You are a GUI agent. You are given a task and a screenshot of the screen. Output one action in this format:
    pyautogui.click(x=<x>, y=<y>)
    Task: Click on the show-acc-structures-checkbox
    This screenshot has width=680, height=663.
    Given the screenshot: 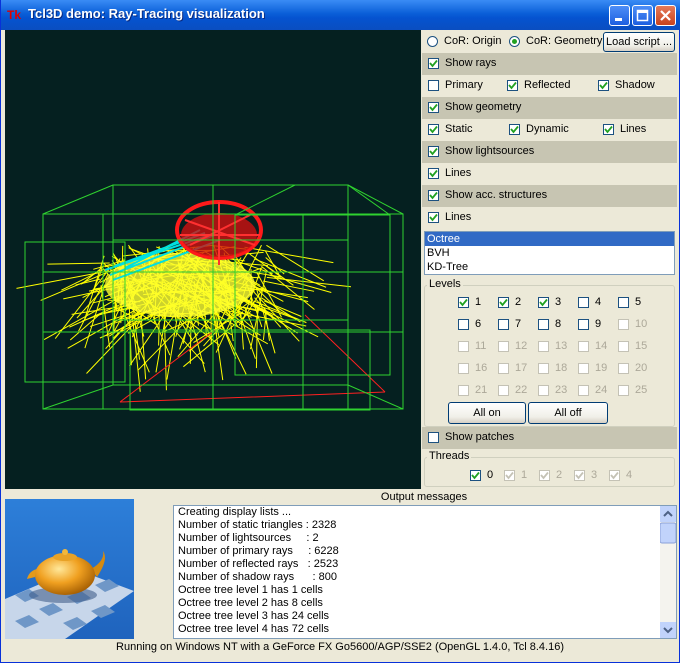 What is the action you would take?
    pyautogui.click(x=433, y=195)
    